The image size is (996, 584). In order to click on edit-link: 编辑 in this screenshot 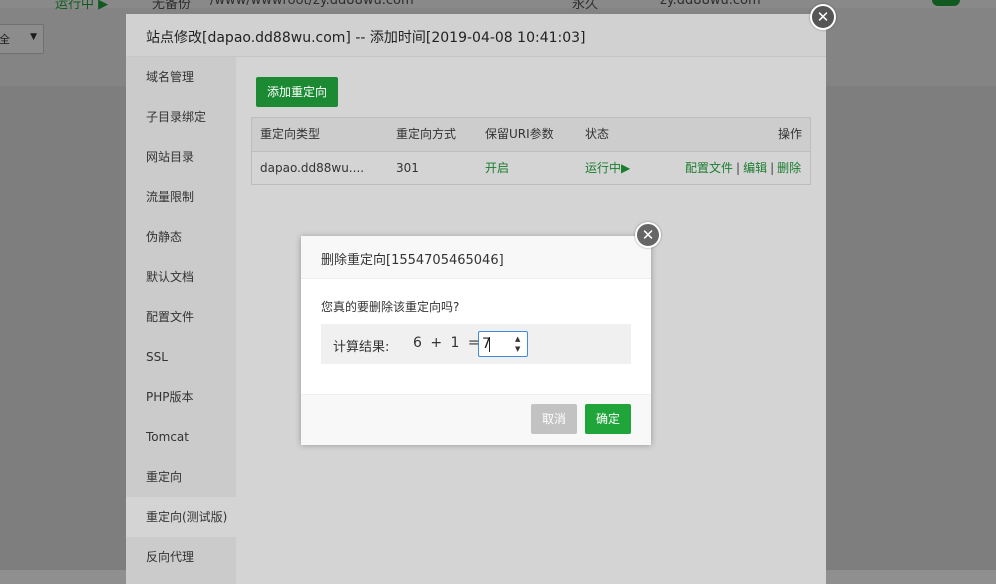, I will do `click(755, 168)`.